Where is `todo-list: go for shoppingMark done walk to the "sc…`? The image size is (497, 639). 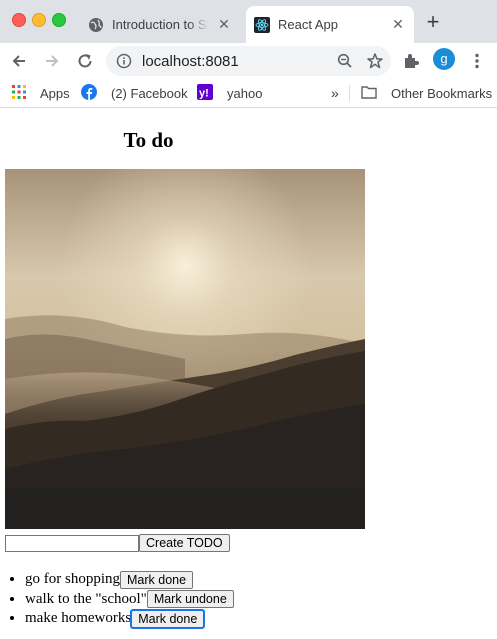 todo-list: go for shoppingMark done walk to the "sc… is located at coordinates (117, 599).